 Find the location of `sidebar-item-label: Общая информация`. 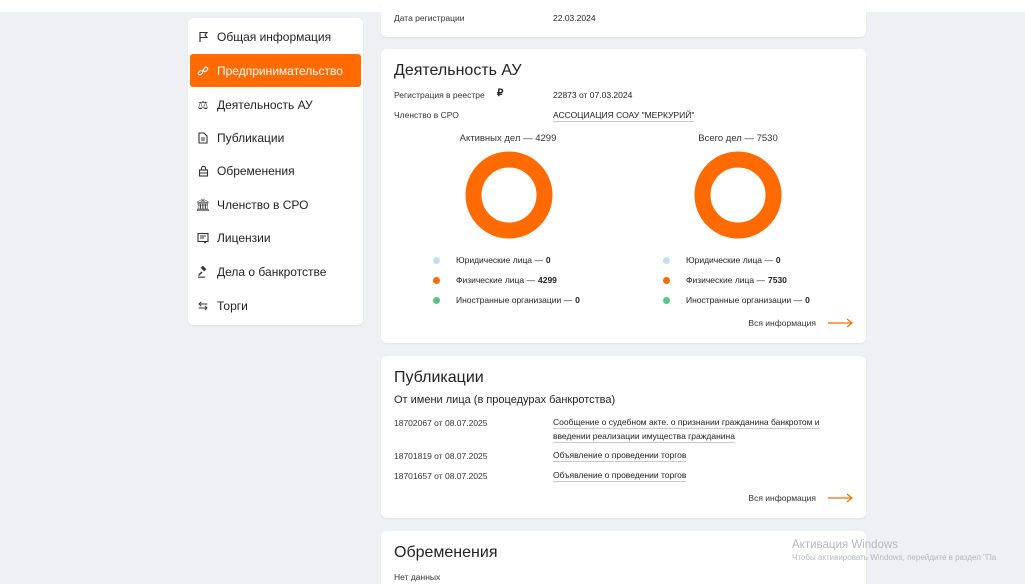

sidebar-item-label: Общая информация is located at coordinates (274, 36).